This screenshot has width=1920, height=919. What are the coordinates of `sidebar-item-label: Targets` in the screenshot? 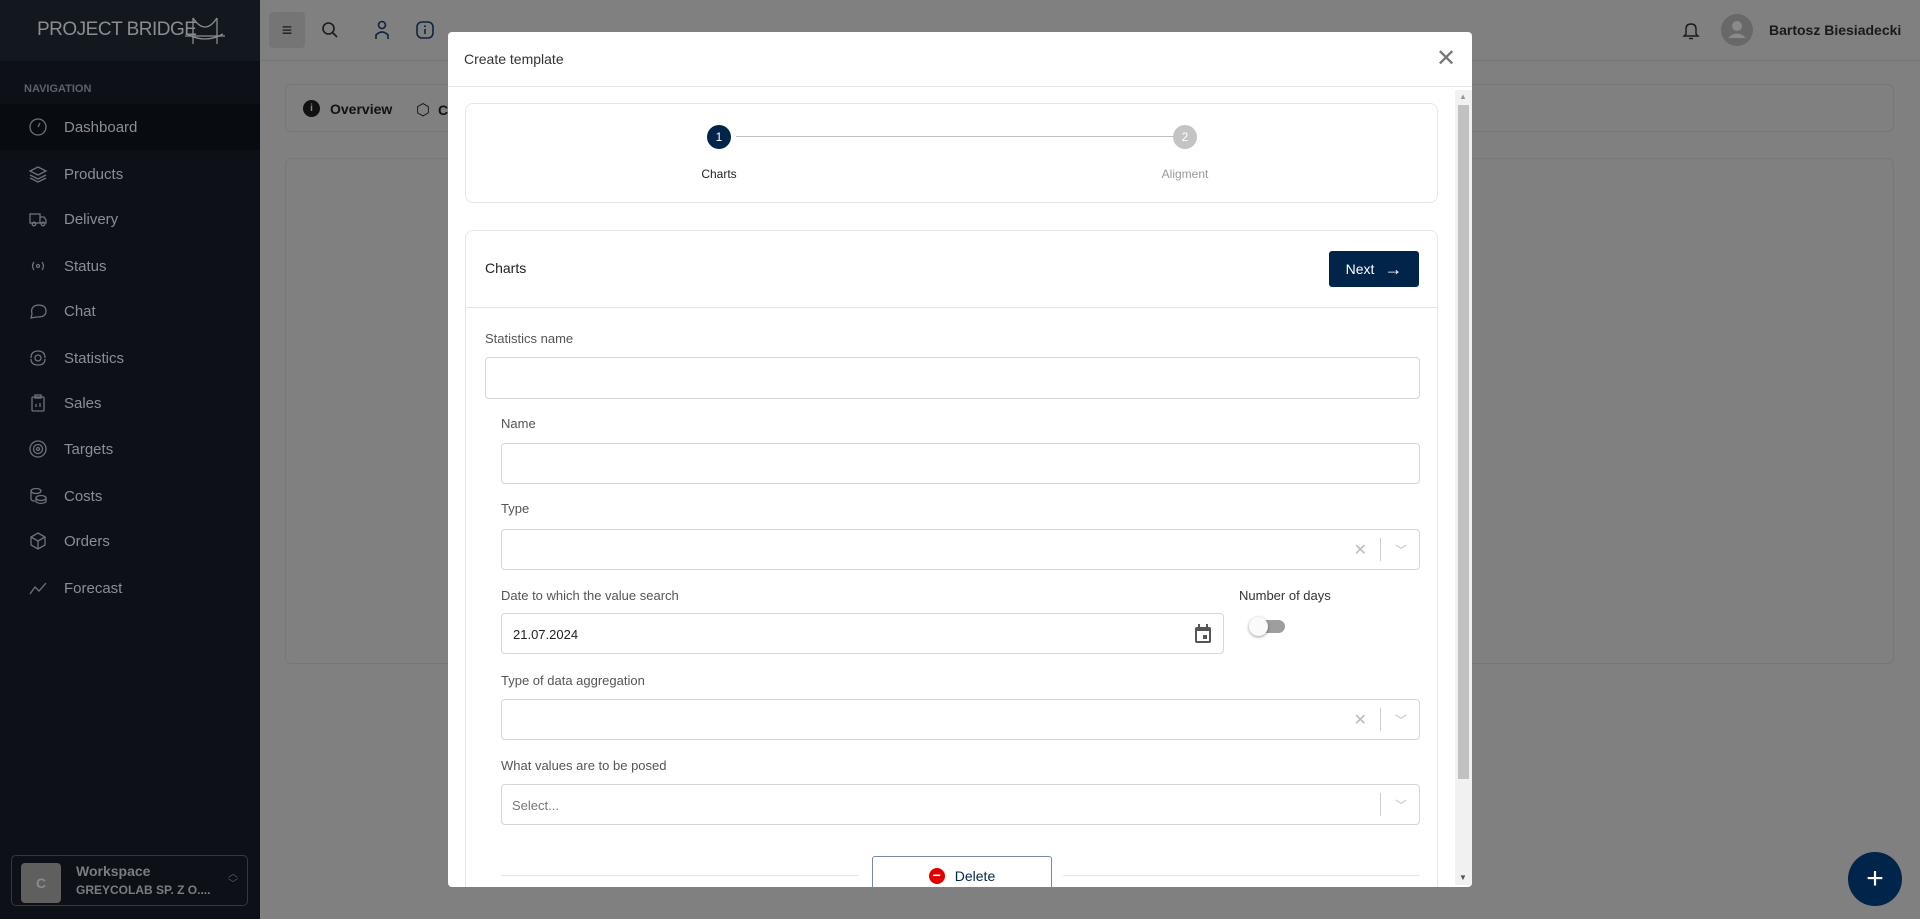 It's located at (89, 449).